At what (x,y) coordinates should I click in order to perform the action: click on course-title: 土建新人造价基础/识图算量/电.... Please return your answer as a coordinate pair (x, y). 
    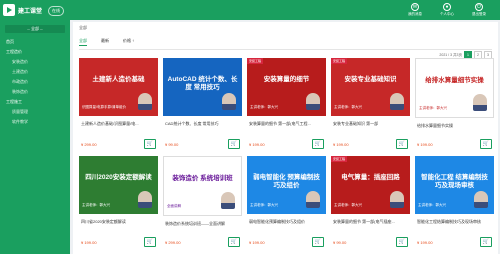
    Looking at the image, I should click on (118, 123).